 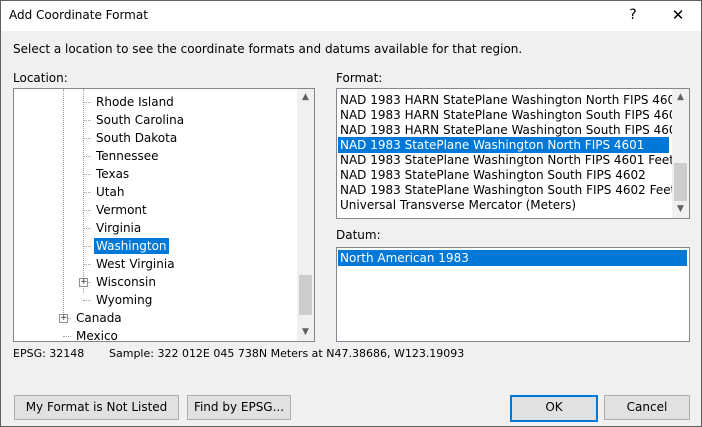 I want to click on tree-item-canada: Canada, so click(x=99, y=318).